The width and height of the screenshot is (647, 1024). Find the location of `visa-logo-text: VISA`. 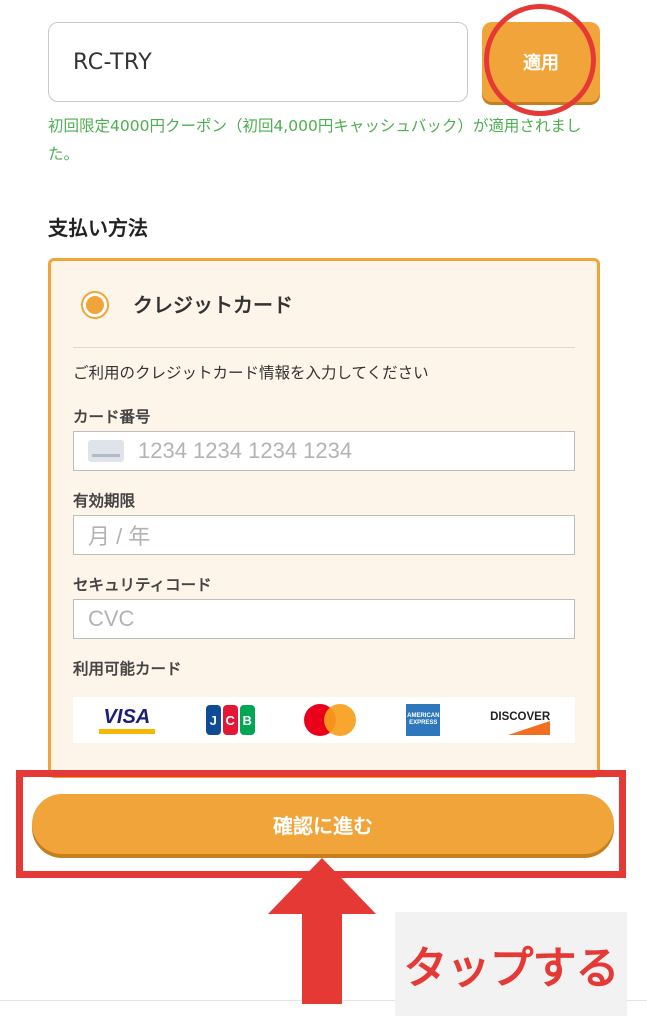

visa-logo-text: VISA is located at coordinates (127, 716).